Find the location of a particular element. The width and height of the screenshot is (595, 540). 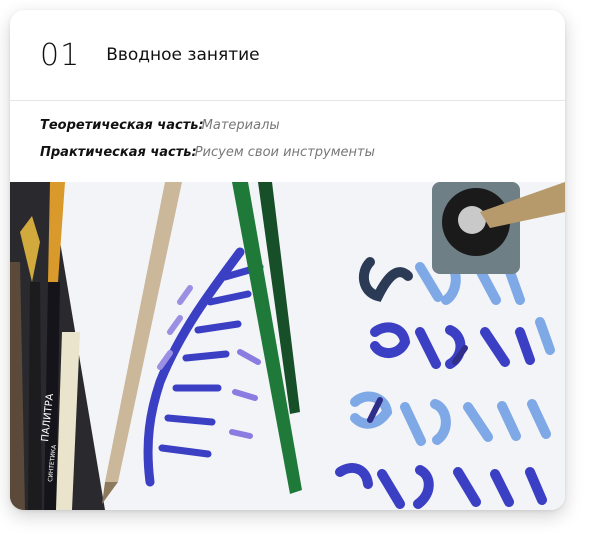

practice-value: Рисуем свои инструменты is located at coordinates (284, 152).